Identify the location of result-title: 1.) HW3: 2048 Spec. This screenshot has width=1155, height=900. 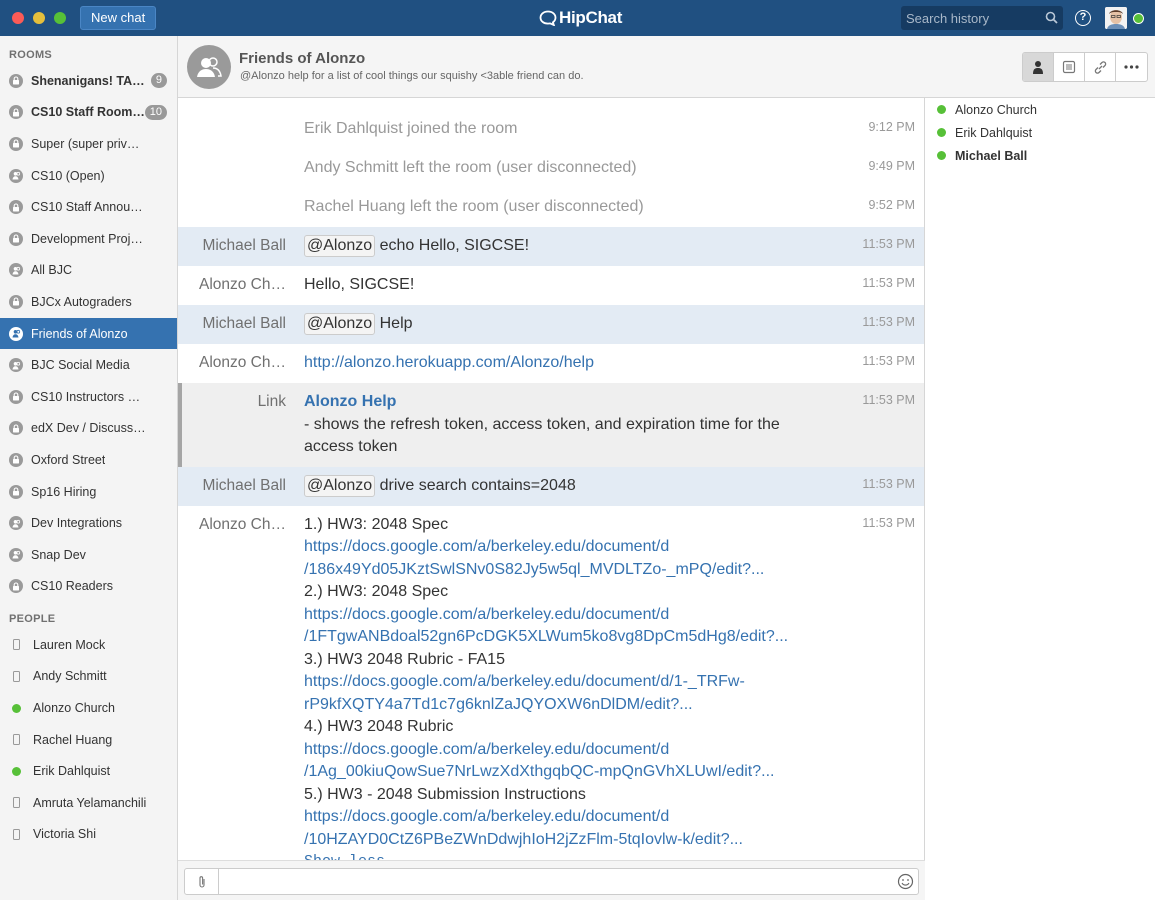
(376, 524).